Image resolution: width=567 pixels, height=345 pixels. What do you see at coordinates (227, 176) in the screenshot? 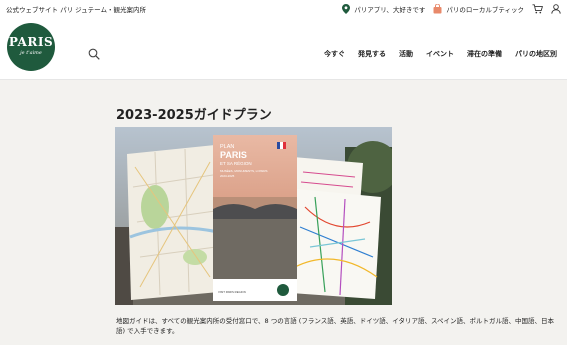
I see `brochure-years: 2023-2025` at bounding box center [227, 176].